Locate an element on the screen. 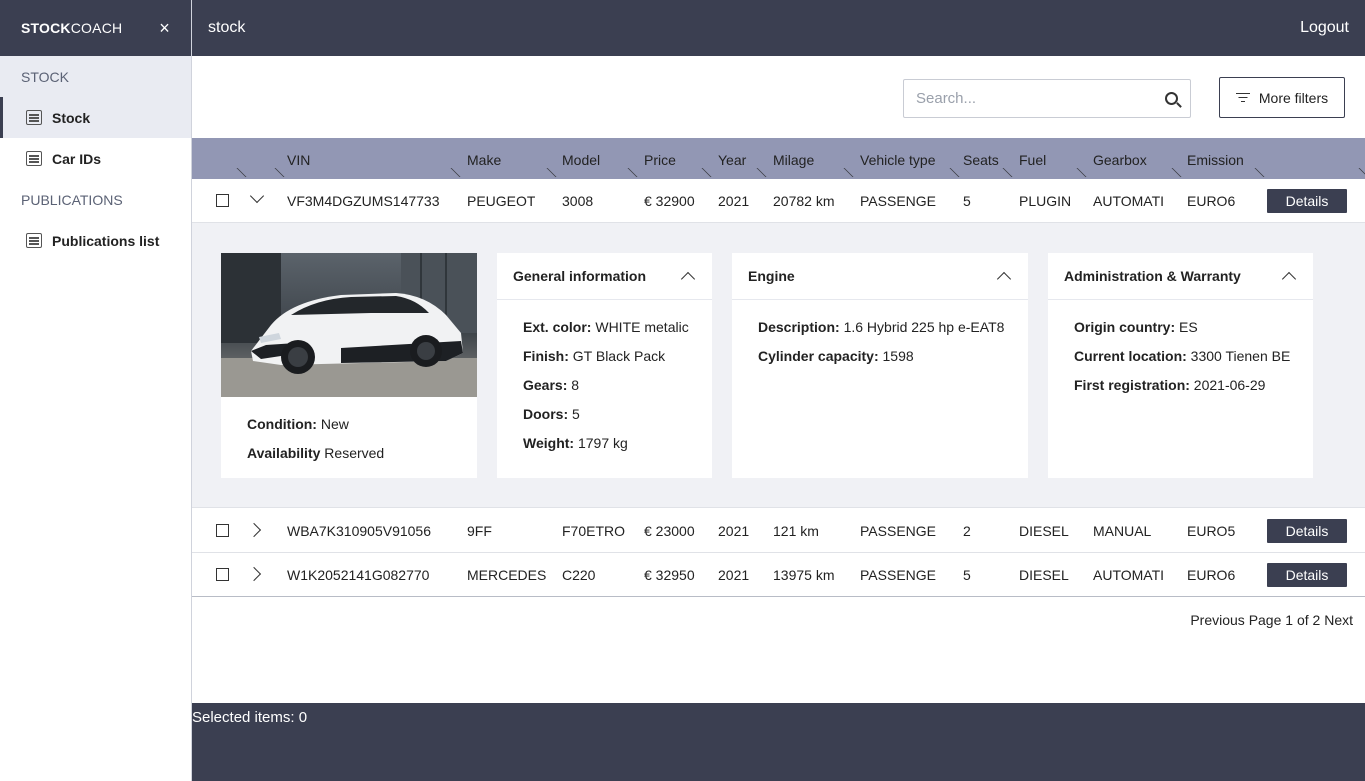 Image resolution: width=1365 pixels, height=781 pixels. column-header-year: Year is located at coordinates (732, 158).